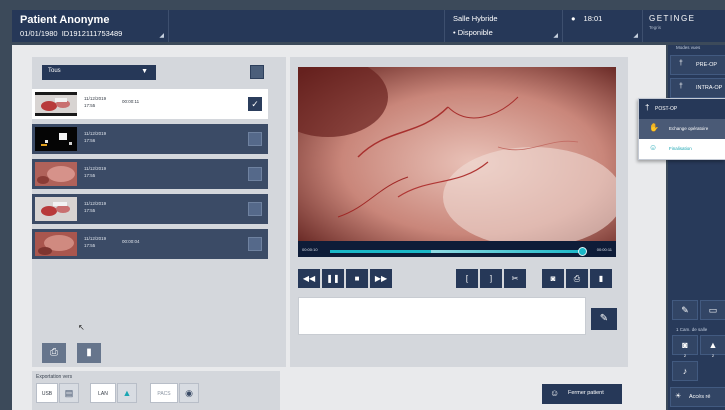 This screenshot has height=410, width=725. Describe the element at coordinates (697, 397) in the screenshot. I see `remote-access-button: ☀ Accès ré` at that location.